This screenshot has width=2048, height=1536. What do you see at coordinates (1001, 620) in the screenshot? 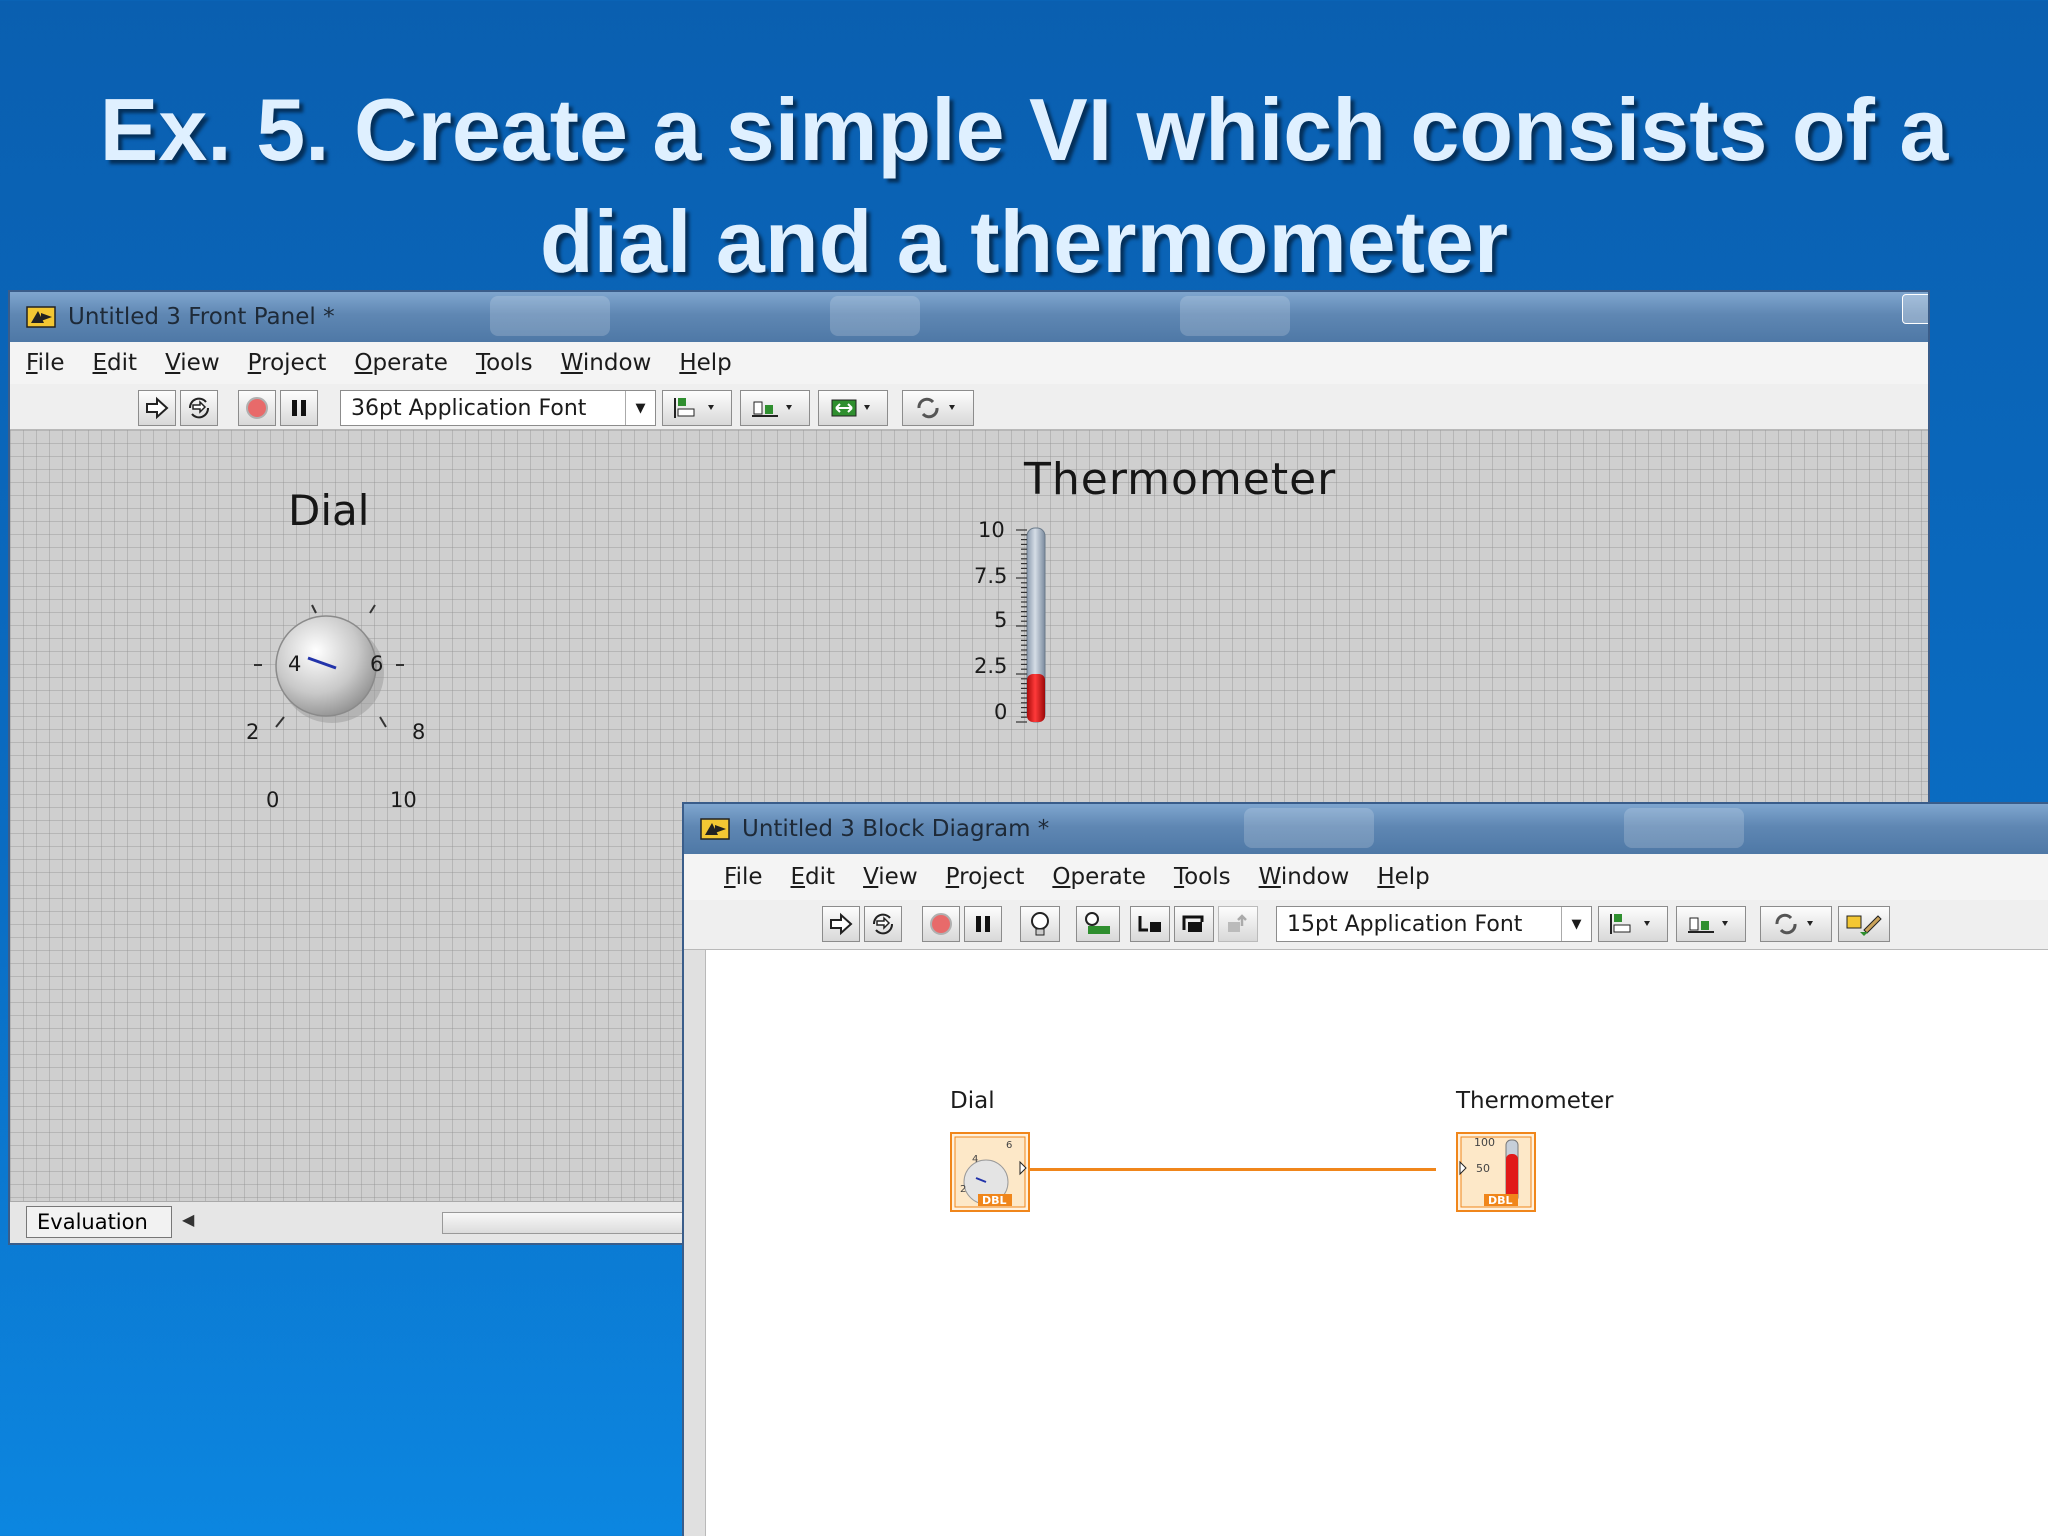
I see `thermo-tick-5: 5` at bounding box center [1001, 620].